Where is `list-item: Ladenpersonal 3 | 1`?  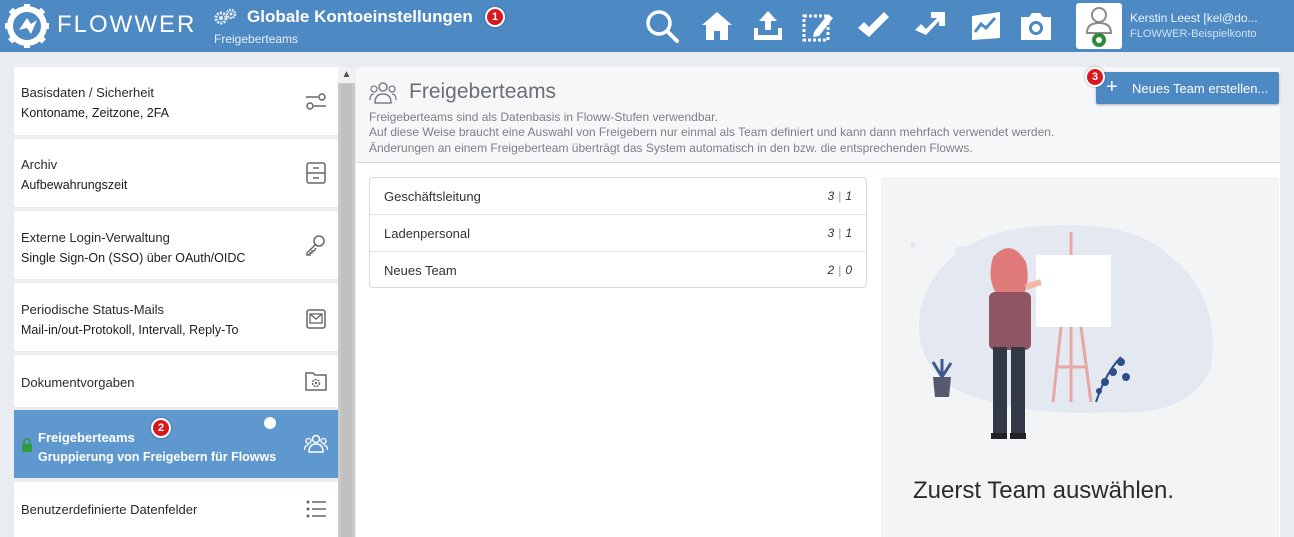
list-item: Ladenpersonal 3 | 1 is located at coordinates (618, 233).